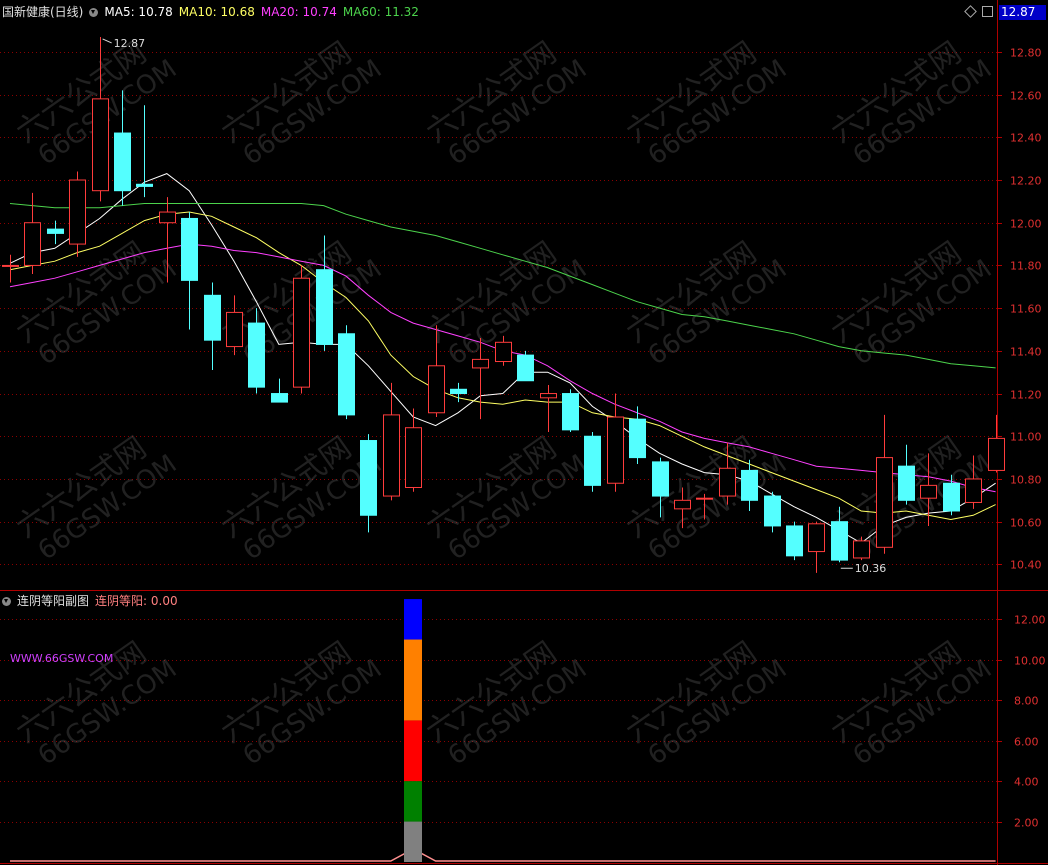  I want to click on y-tick-label: 11.60, so click(1026, 309).